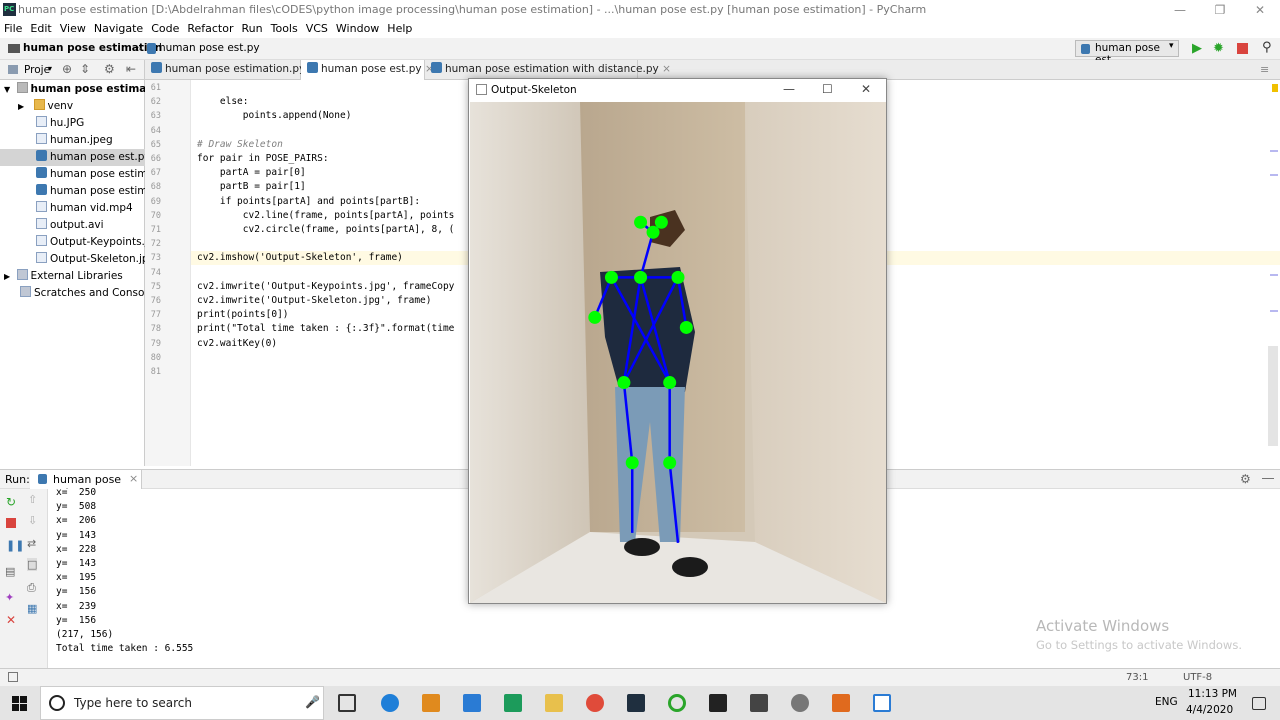 This screenshot has width=1280, height=720. What do you see at coordinates (624, 383) in the screenshot?
I see `skeleton-joint` at bounding box center [624, 383].